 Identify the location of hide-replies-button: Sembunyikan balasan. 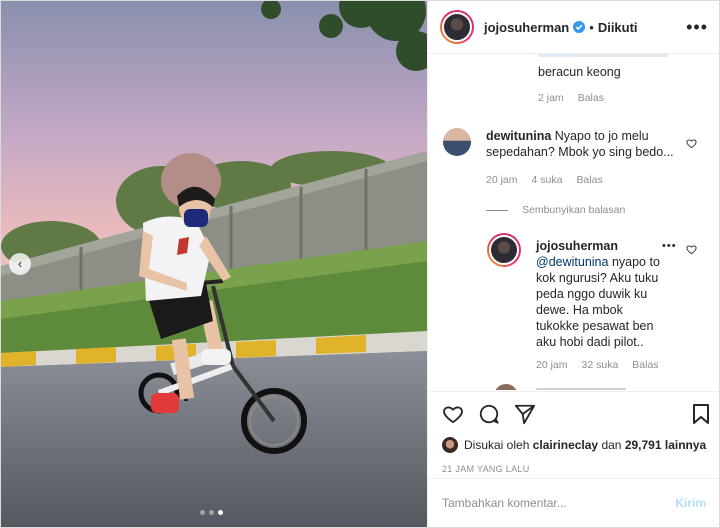
(555, 210).